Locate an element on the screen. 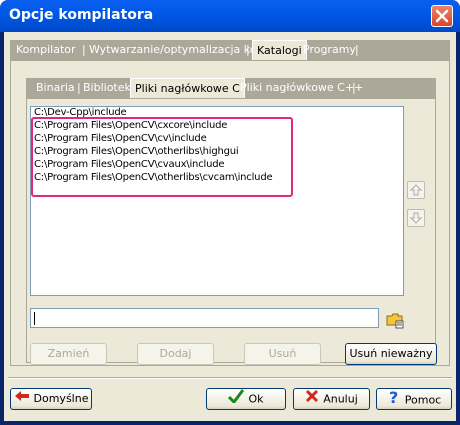  delete-invalid-button: Usuń nieważny is located at coordinates (391, 354).